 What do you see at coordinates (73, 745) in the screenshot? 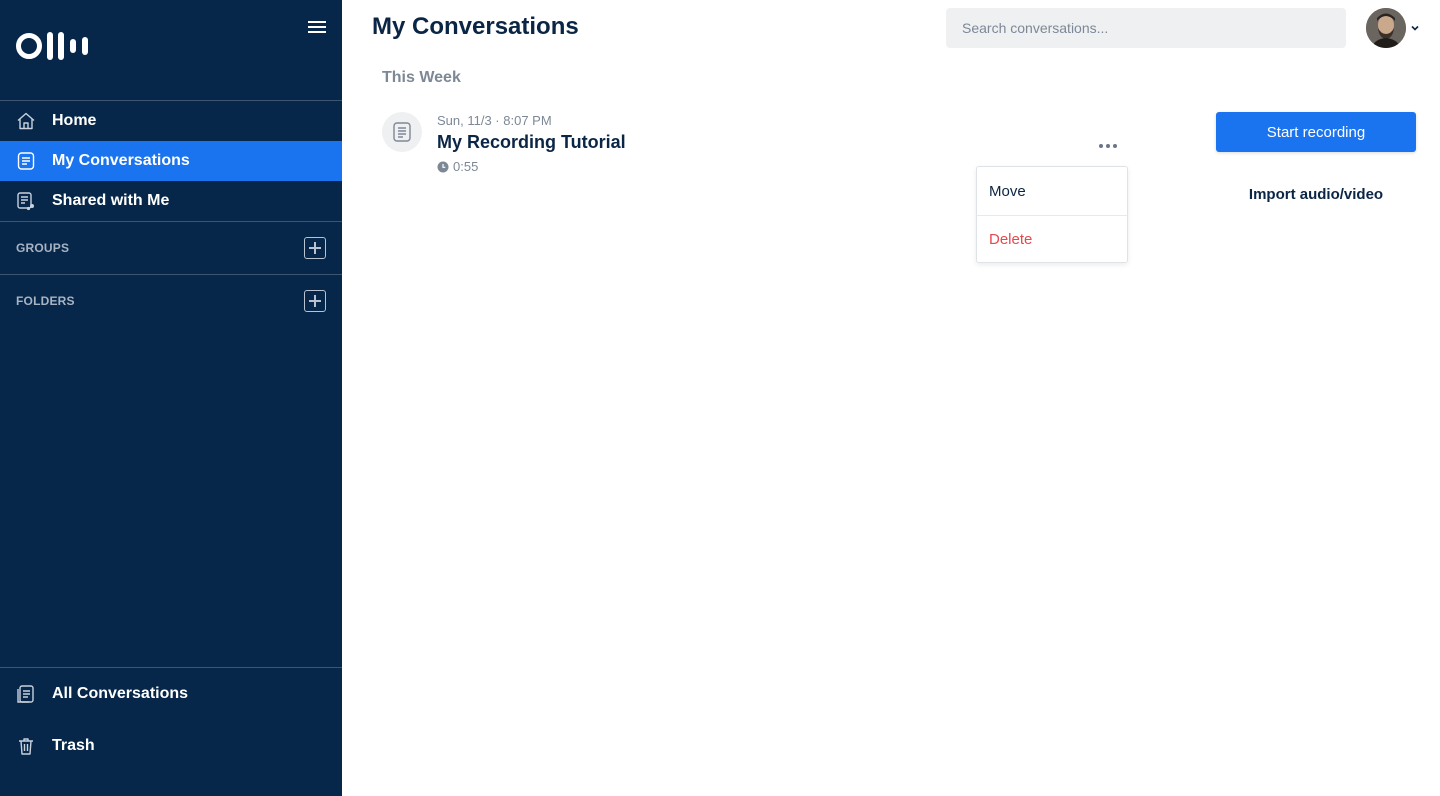
I see `sidebar-item-label: Trash` at bounding box center [73, 745].